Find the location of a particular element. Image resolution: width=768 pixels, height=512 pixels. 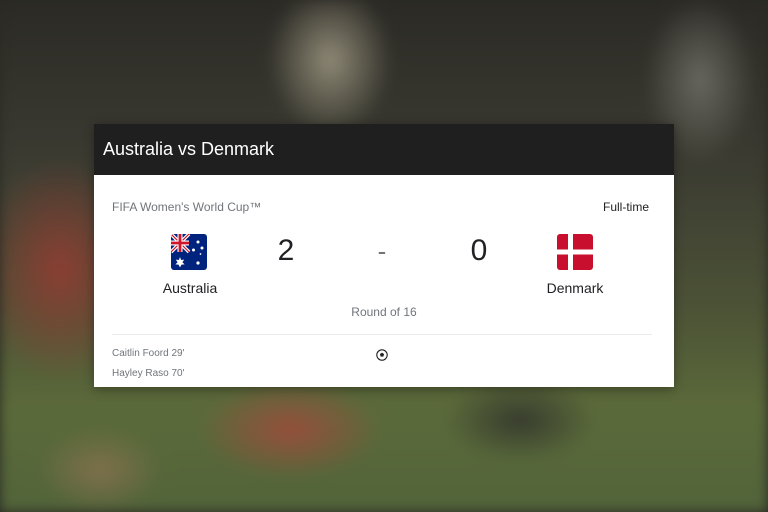

soccer-ball-icon is located at coordinates (382, 354).